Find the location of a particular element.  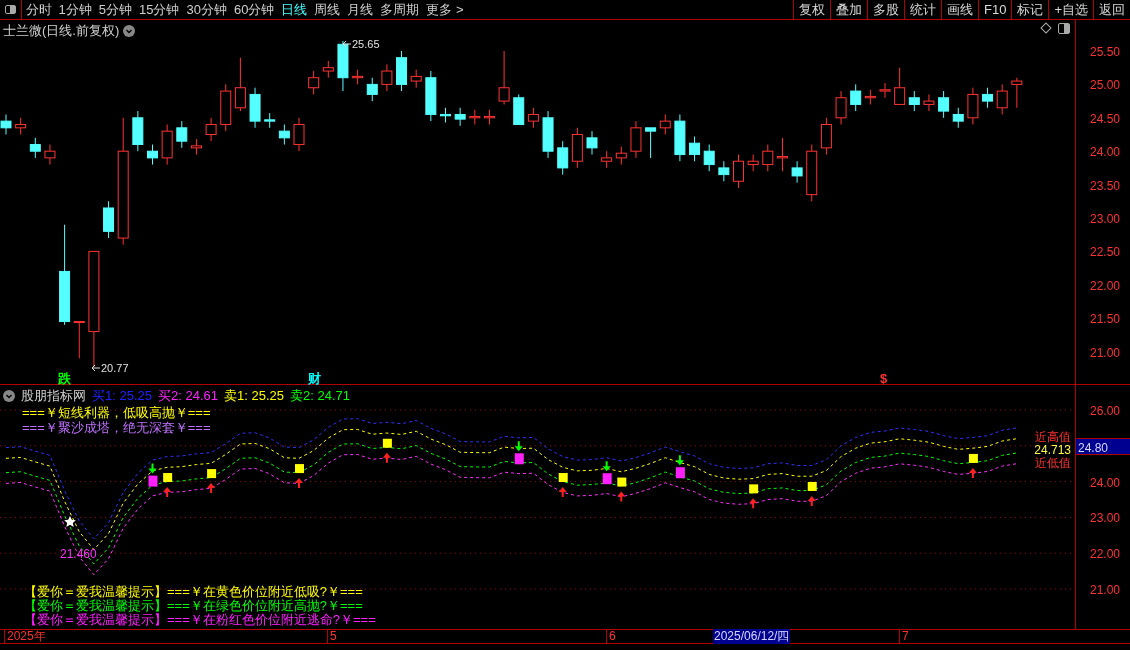

period-tab: 30分钟 is located at coordinates (206, 10).